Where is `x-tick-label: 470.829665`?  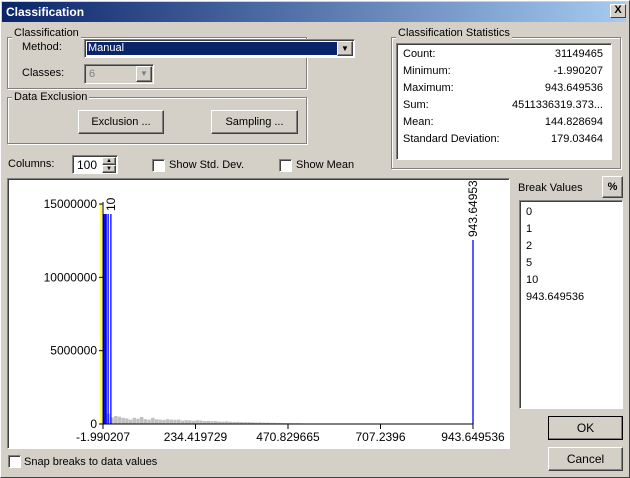
x-tick-label: 470.829665 is located at coordinates (288, 437).